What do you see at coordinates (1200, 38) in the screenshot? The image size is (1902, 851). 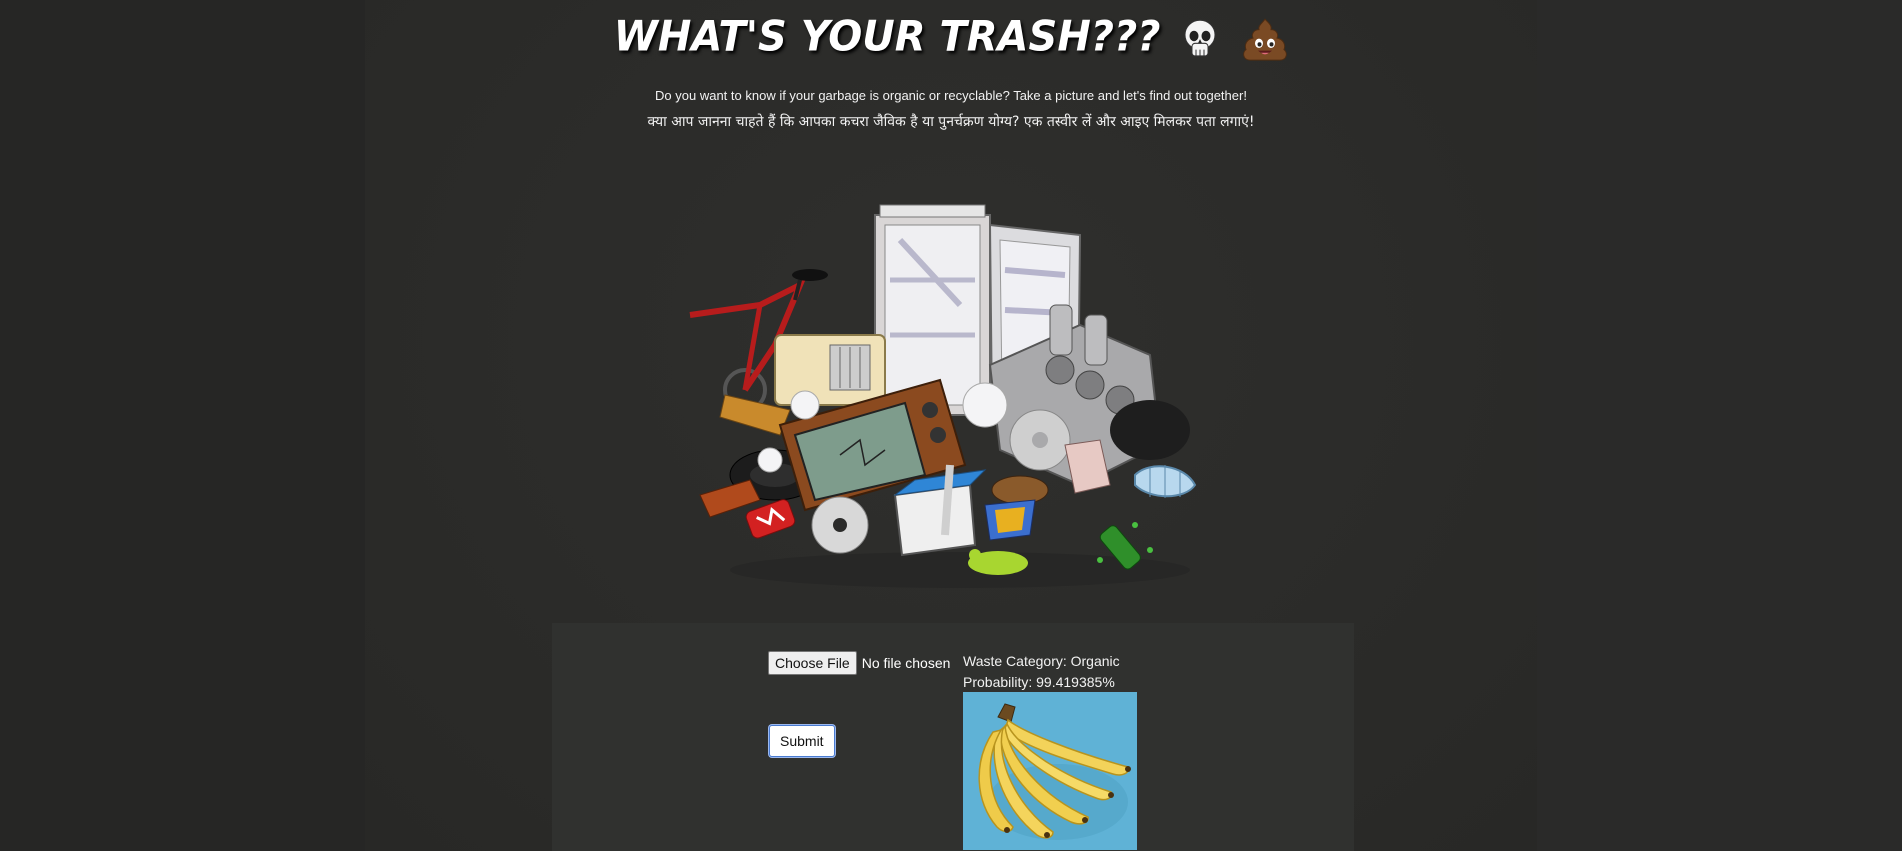 I see `skull-icon` at bounding box center [1200, 38].